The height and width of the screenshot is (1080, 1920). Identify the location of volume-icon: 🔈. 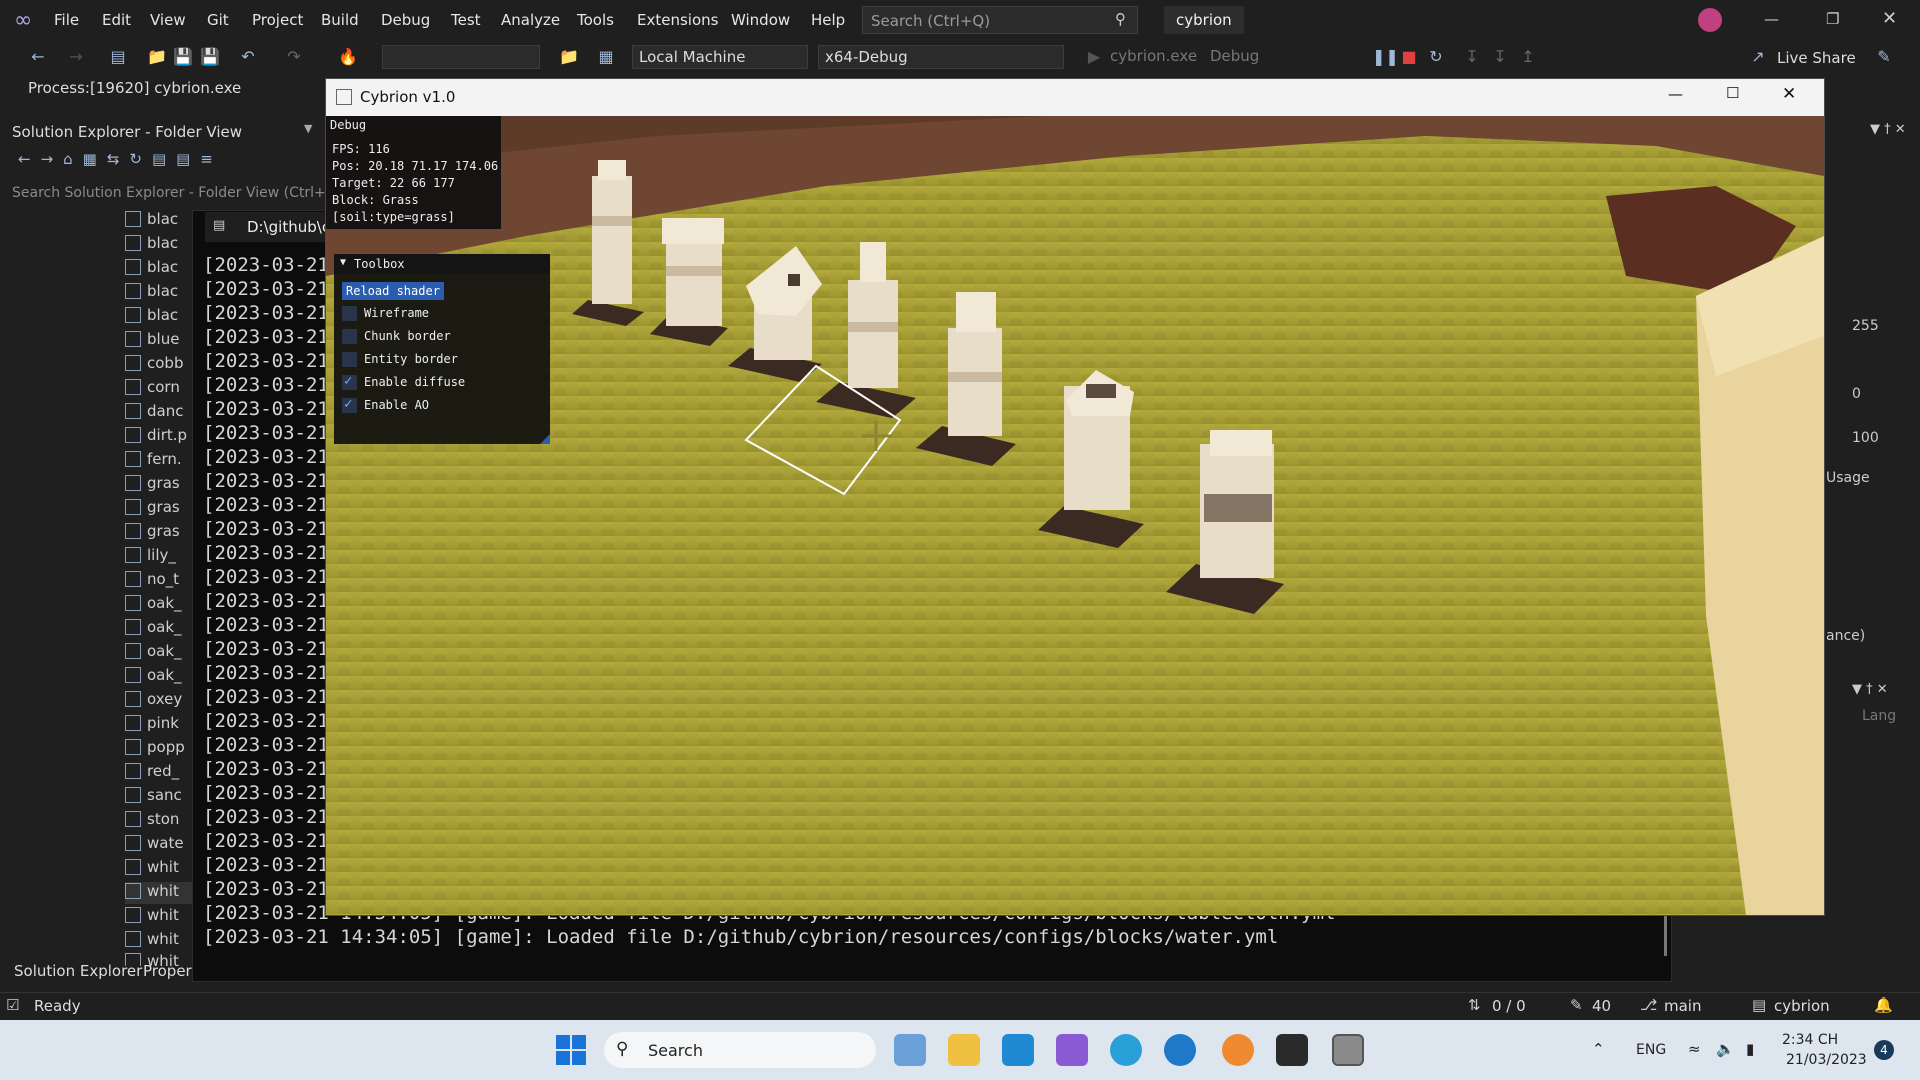
(1725, 1049).